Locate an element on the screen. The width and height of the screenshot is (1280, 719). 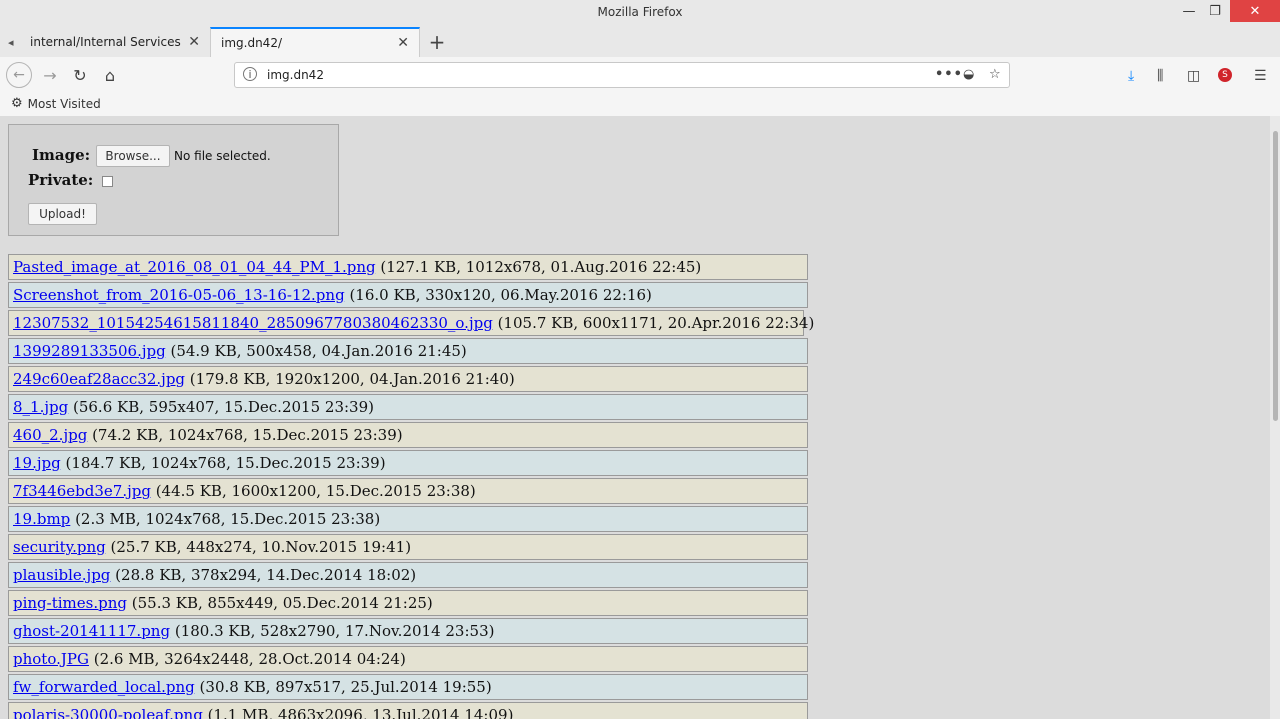
window-titlebar: Mozilla Firefox — ❐ ✕ is located at coordinates (640, 12).